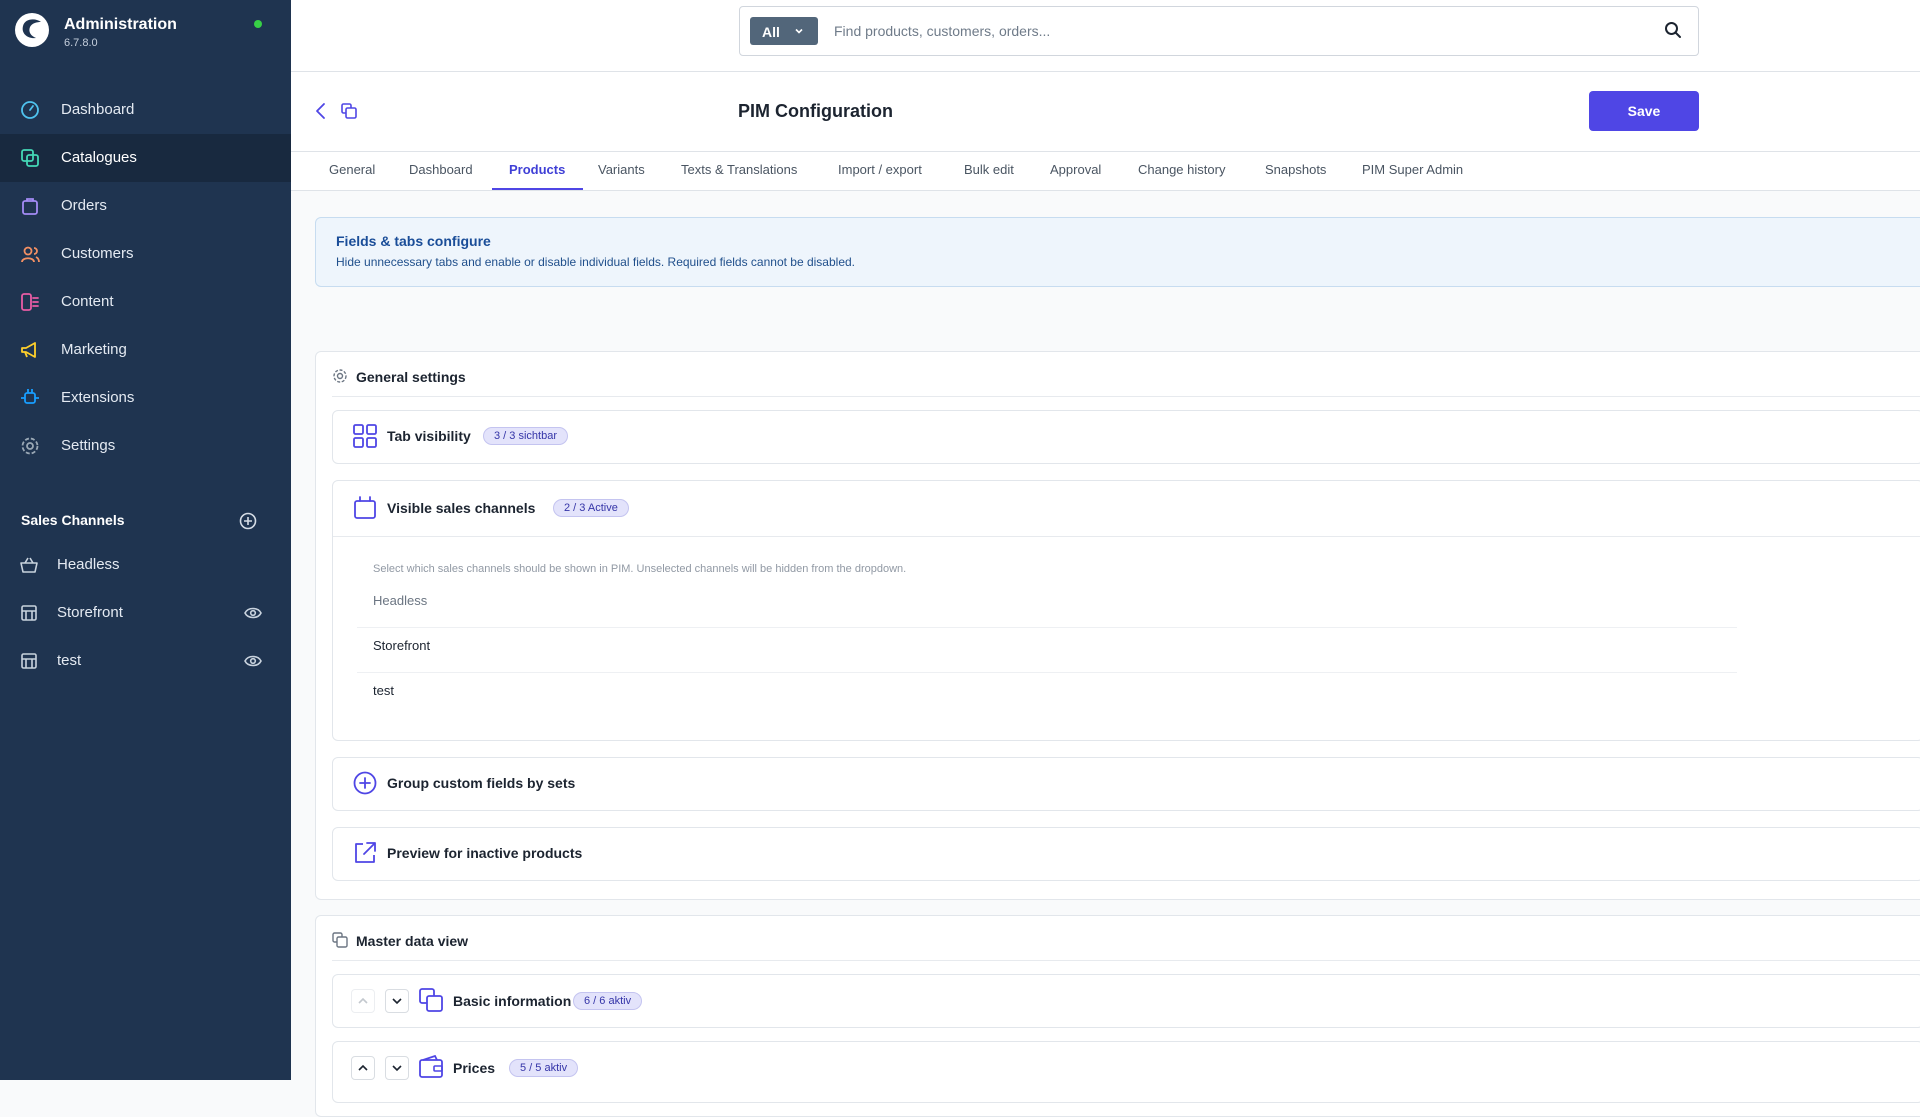 This screenshot has height=1117, width=1920. What do you see at coordinates (28, 350) in the screenshot?
I see `marketing-icon` at bounding box center [28, 350].